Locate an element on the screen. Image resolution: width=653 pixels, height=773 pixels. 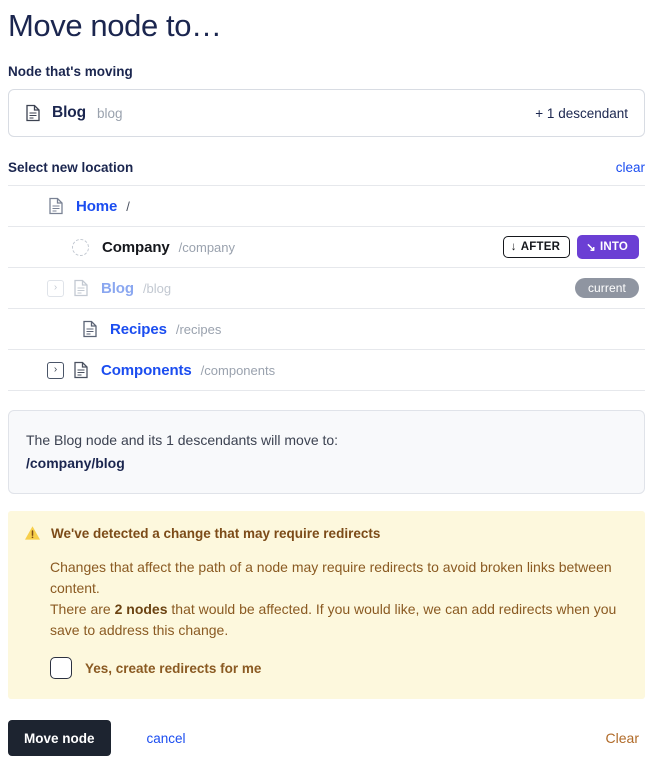
status-badge: current is located at coordinates (606, 288).